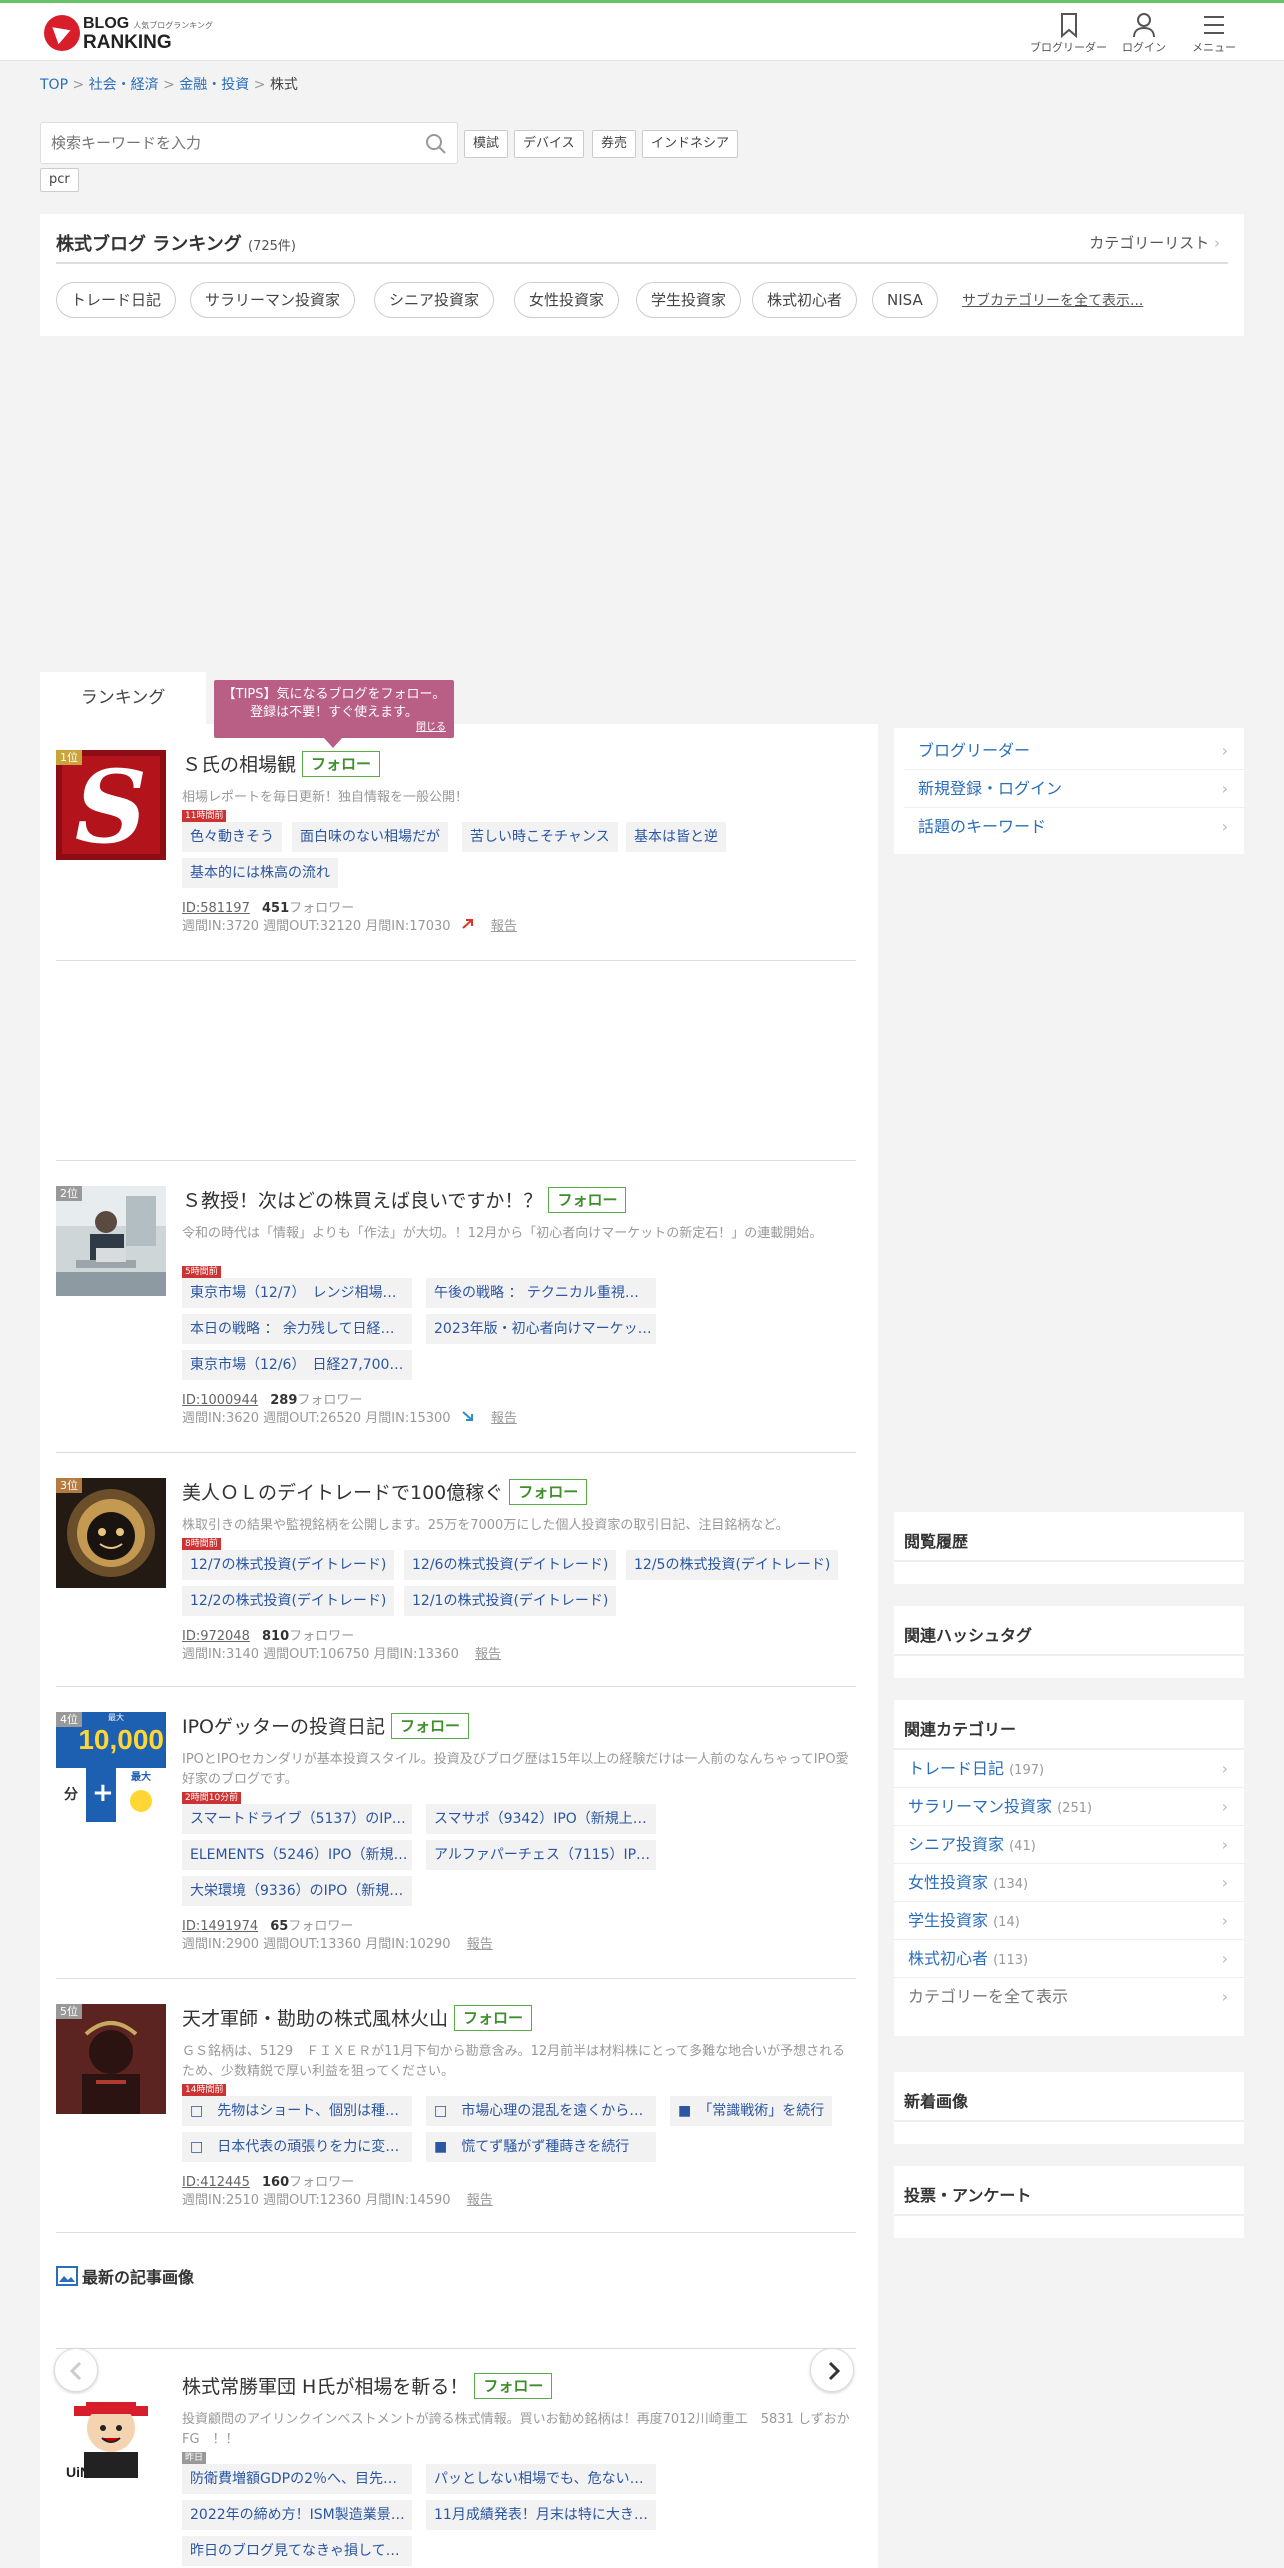  What do you see at coordinates (510, 1601) in the screenshot?
I see `article-link: 12/1の株式投資(デイトレード)` at bounding box center [510, 1601].